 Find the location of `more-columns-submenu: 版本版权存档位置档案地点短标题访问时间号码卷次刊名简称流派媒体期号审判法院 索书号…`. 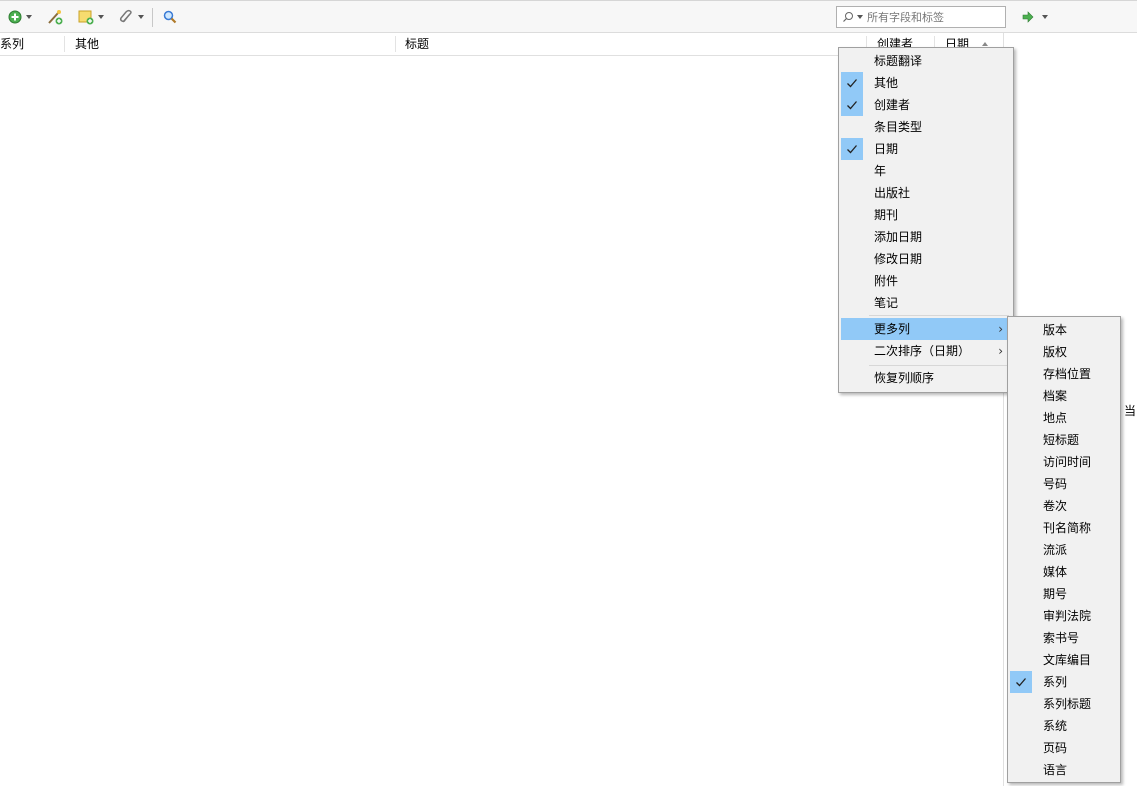

more-columns-submenu: 版本版权存档位置档案地点短标题访问时间号码卷次刊名简称流派媒体期号审判法院 索书号… is located at coordinates (1064, 549).